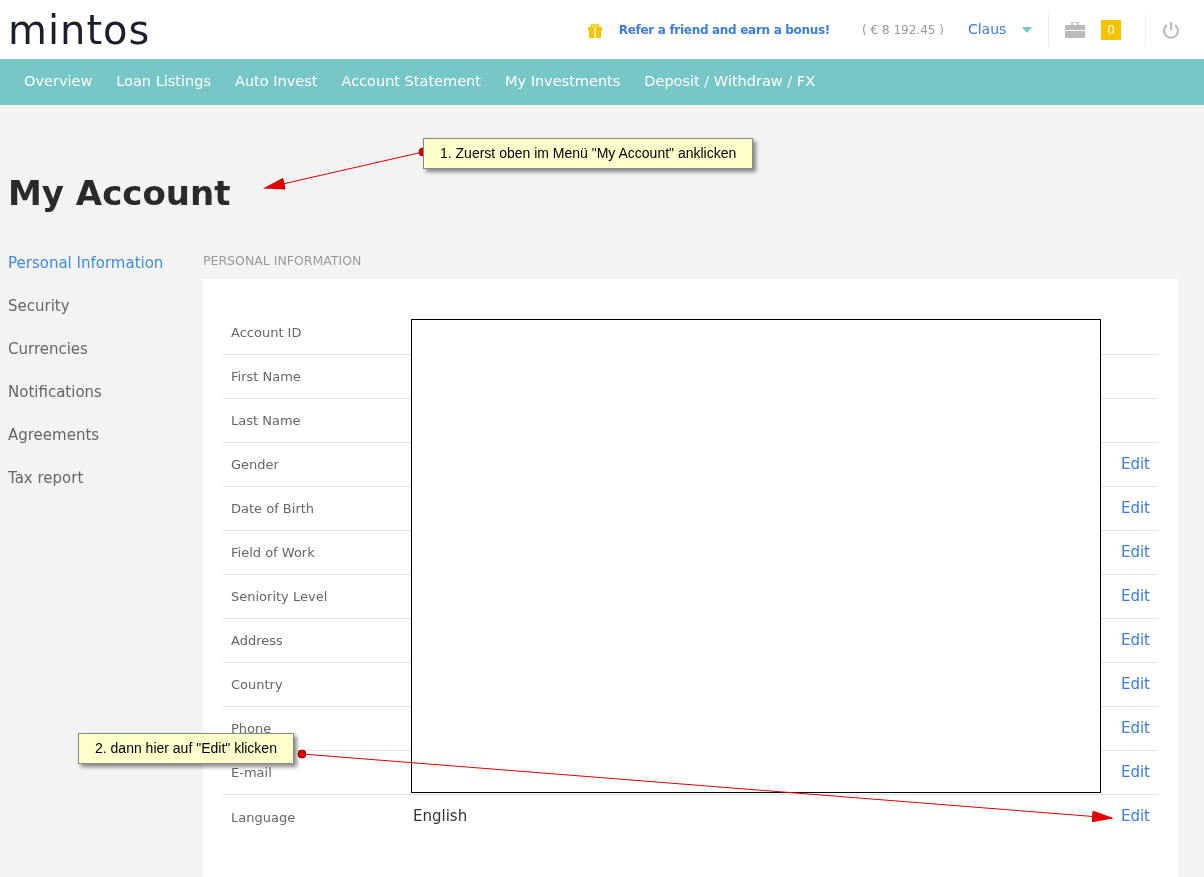 Image resolution: width=1204 pixels, height=877 pixels. I want to click on field-label: Last Name, so click(266, 421).